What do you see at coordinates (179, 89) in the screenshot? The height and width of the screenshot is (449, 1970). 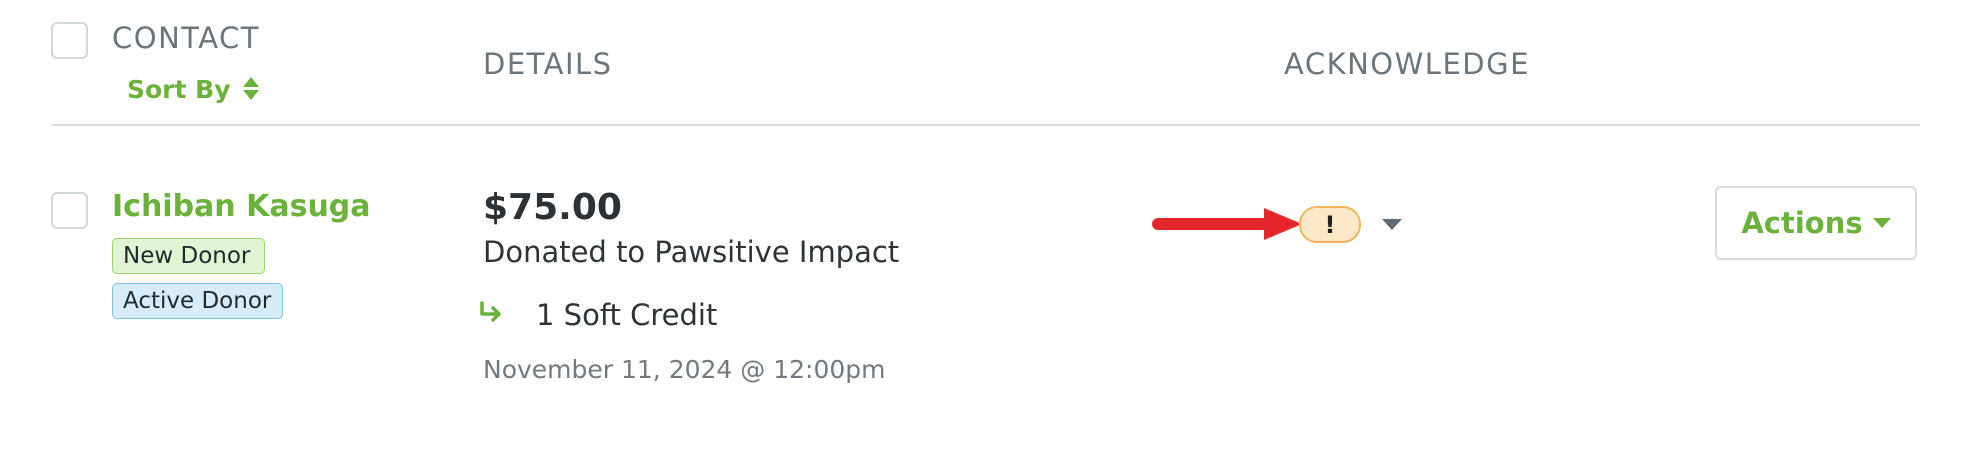 I see `sort-by-label: Sort By` at bounding box center [179, 89].